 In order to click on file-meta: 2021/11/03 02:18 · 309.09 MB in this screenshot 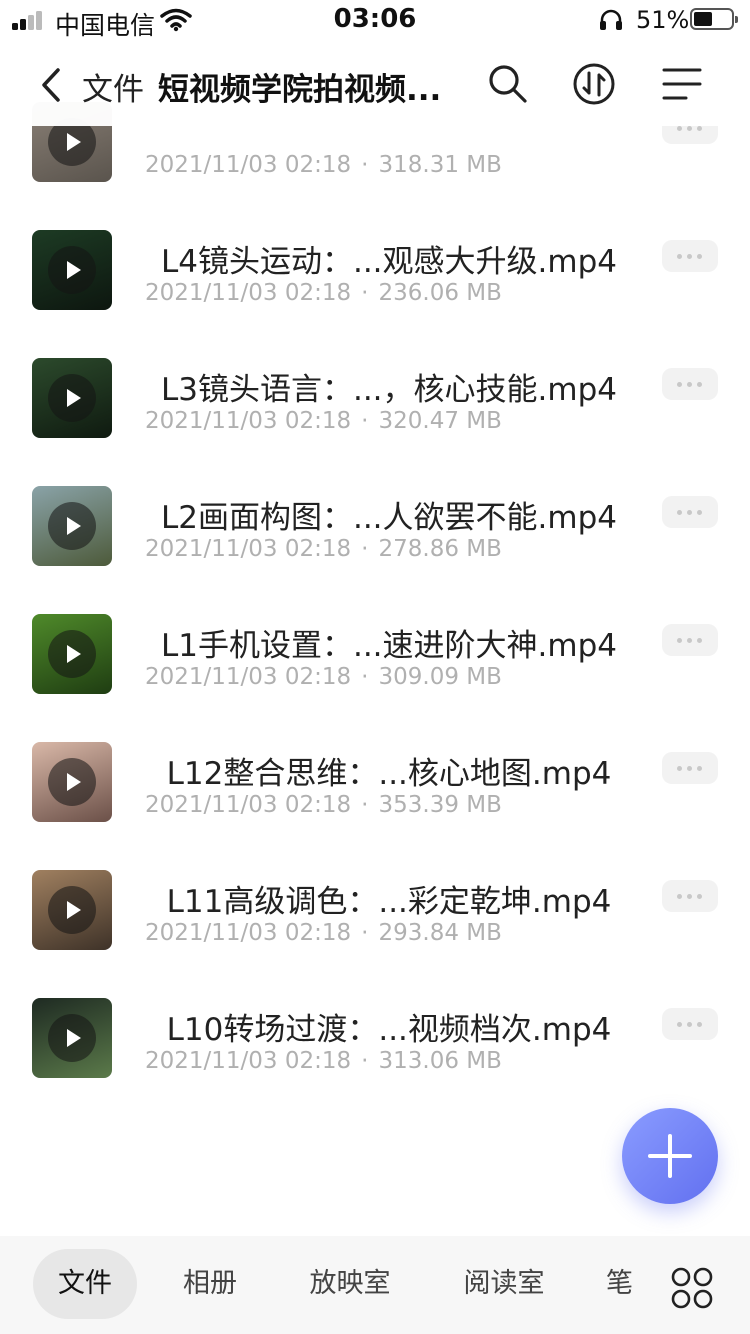, I will do `click(323, 677)`.